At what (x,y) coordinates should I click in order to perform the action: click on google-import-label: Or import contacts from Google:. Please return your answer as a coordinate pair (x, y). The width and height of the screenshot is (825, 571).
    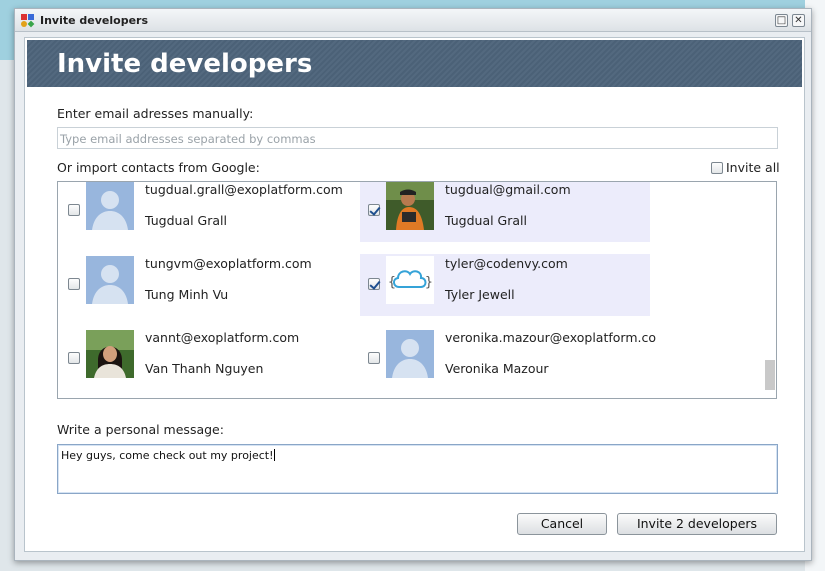
    Looking at the image, I should click on (158, 167).